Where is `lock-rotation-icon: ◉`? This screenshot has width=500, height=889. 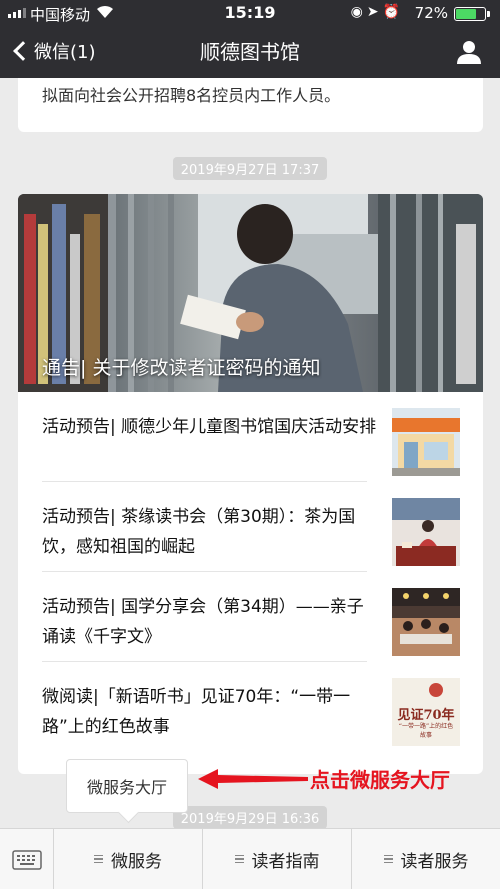
lock-rotation-icon: ◉ is located at coordinates (358, 12).